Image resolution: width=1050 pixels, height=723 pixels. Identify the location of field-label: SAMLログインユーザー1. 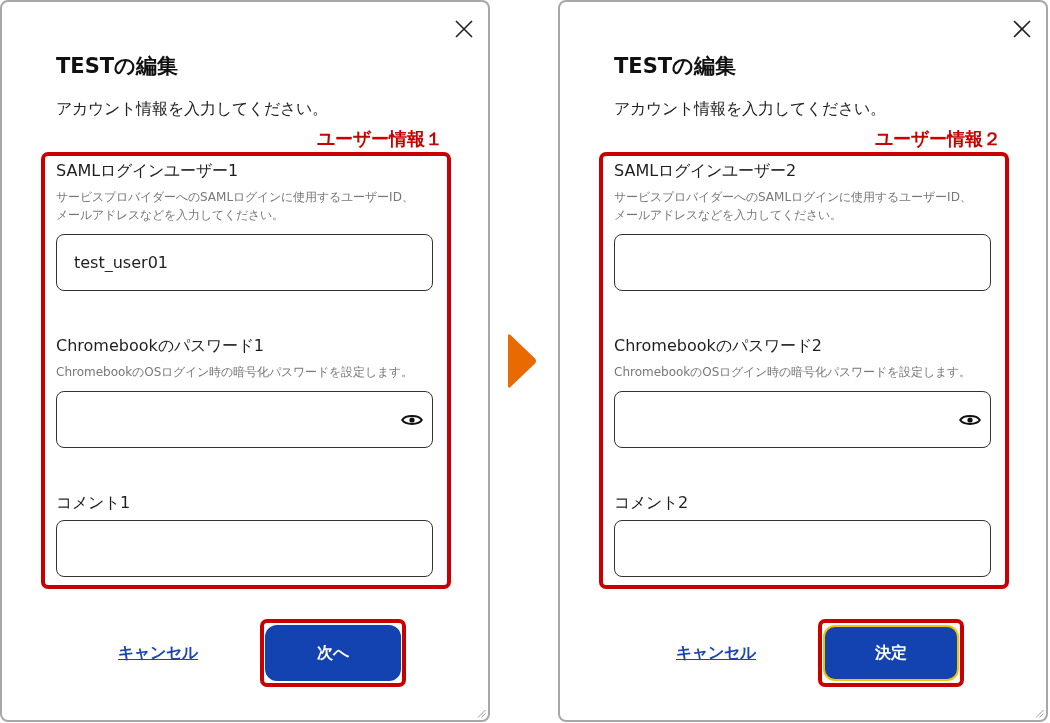
(148, 171).